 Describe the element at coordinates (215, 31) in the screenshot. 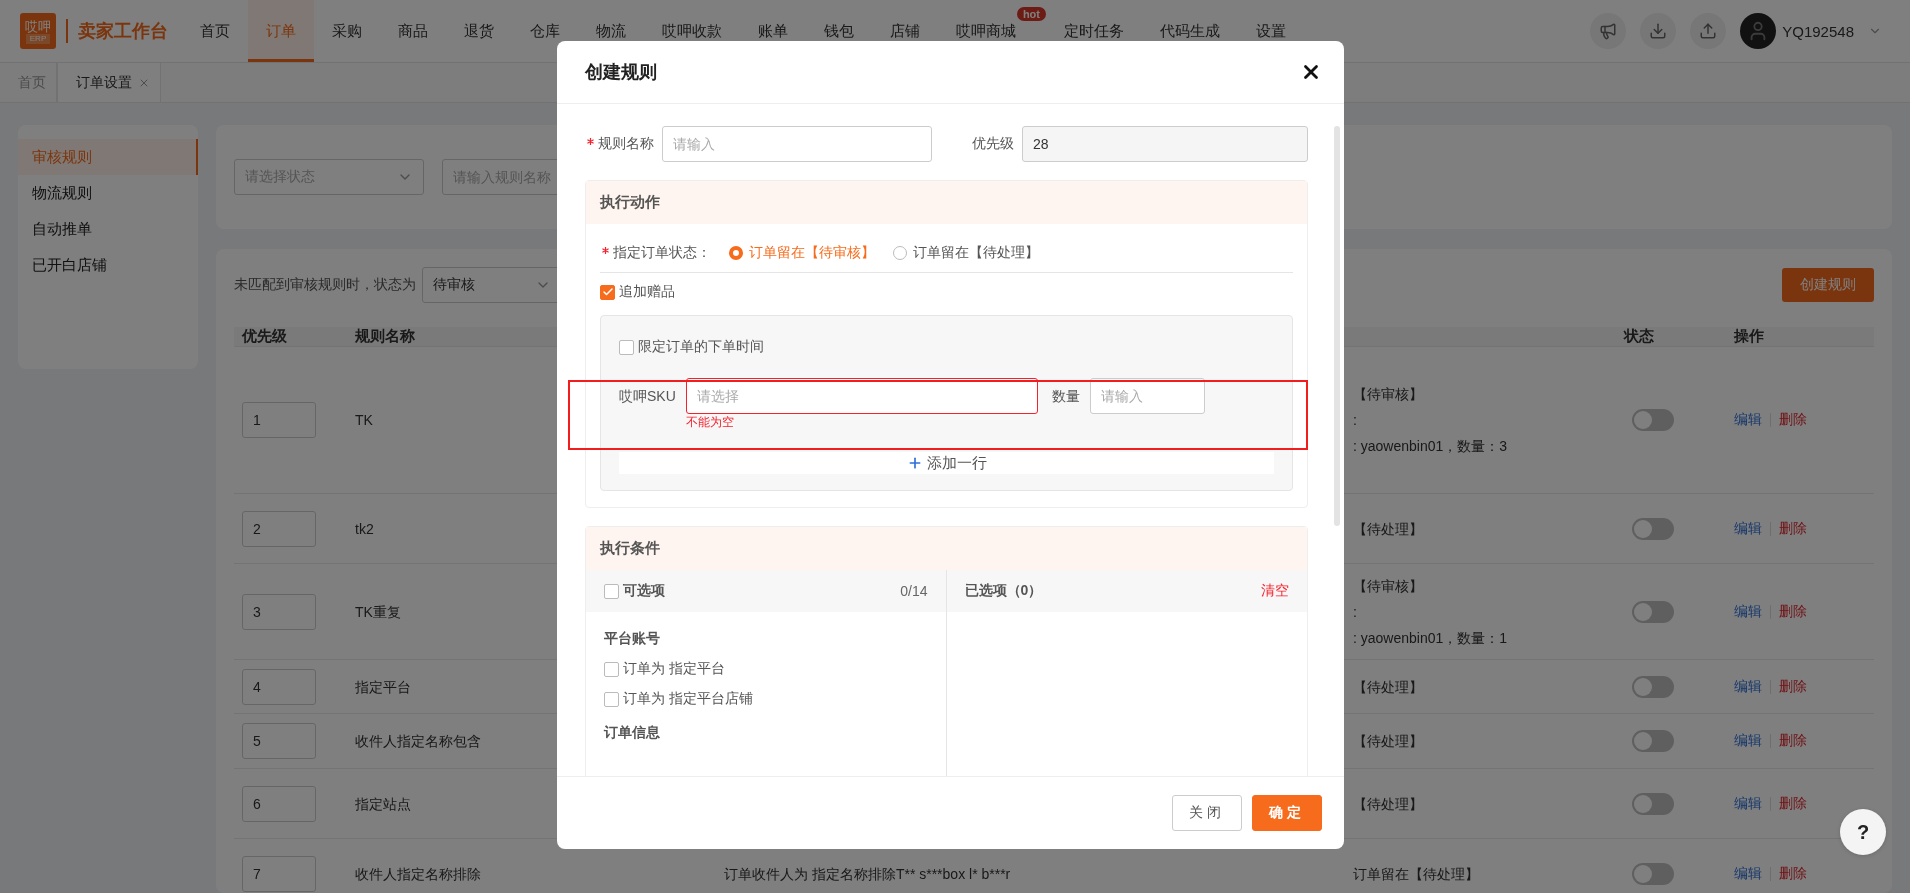

I see `nav-item: 首页` at that location.